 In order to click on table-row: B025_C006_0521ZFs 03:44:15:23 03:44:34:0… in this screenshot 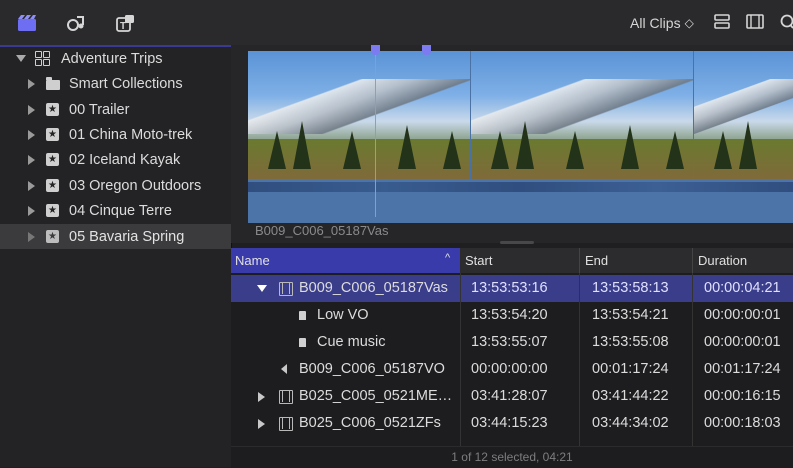, I will do `click(512, 423)`.